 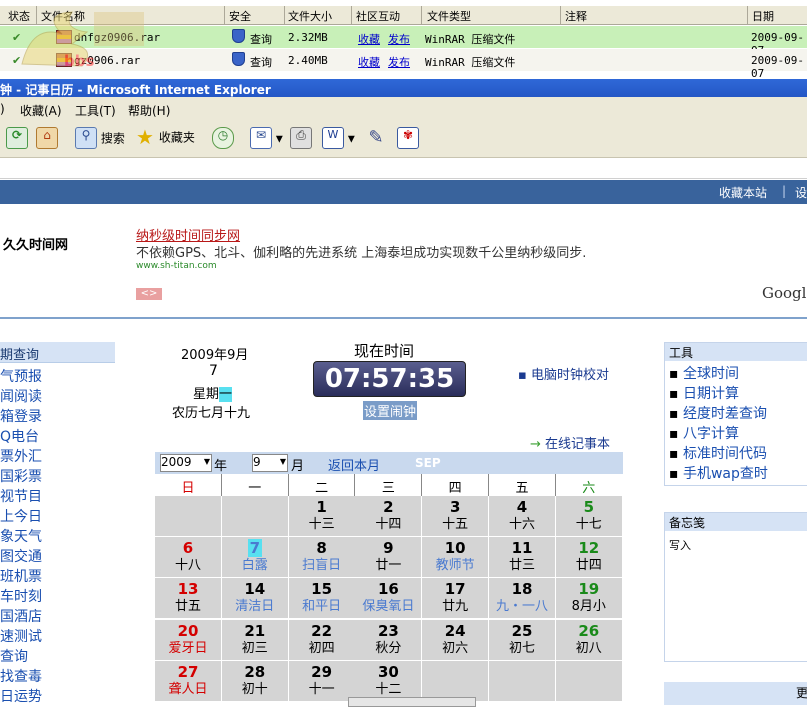 I want to click on calendar-day-cell: 22 初四, so click(x=322, y=640).